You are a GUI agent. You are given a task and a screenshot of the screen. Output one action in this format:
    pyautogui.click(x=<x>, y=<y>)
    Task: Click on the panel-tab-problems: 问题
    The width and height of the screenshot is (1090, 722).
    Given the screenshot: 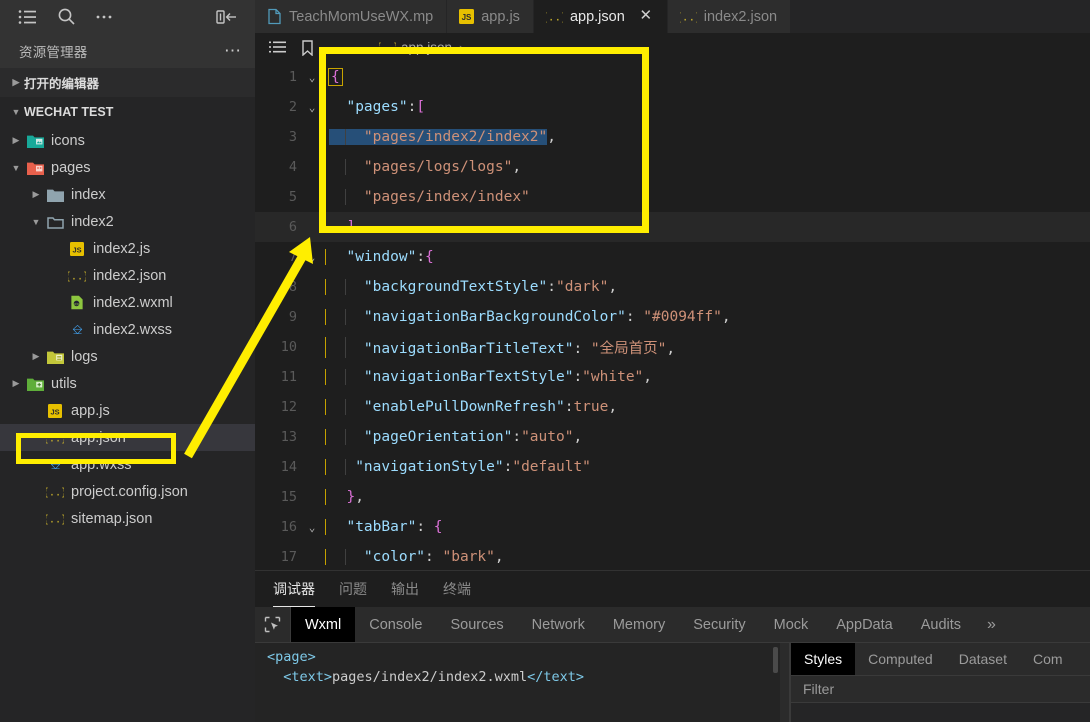 What is the action you would take?
    pyautogui.click(x=353, y=589)
    